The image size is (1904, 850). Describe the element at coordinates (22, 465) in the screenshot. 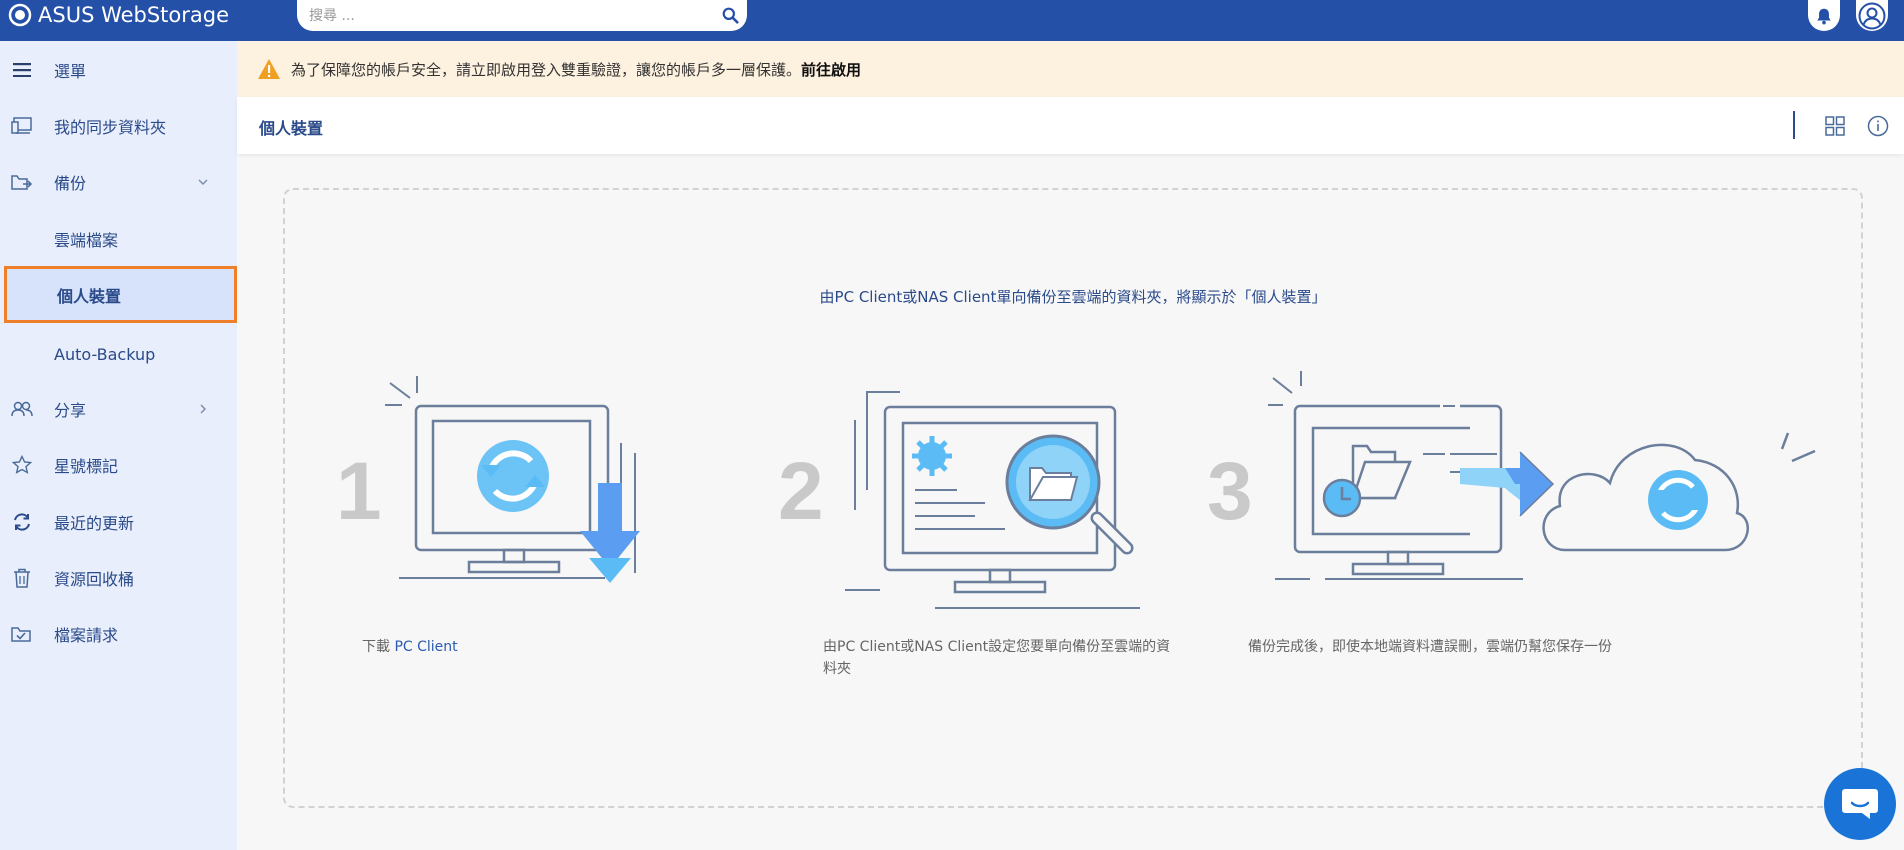

I see `star-icon` at that location.